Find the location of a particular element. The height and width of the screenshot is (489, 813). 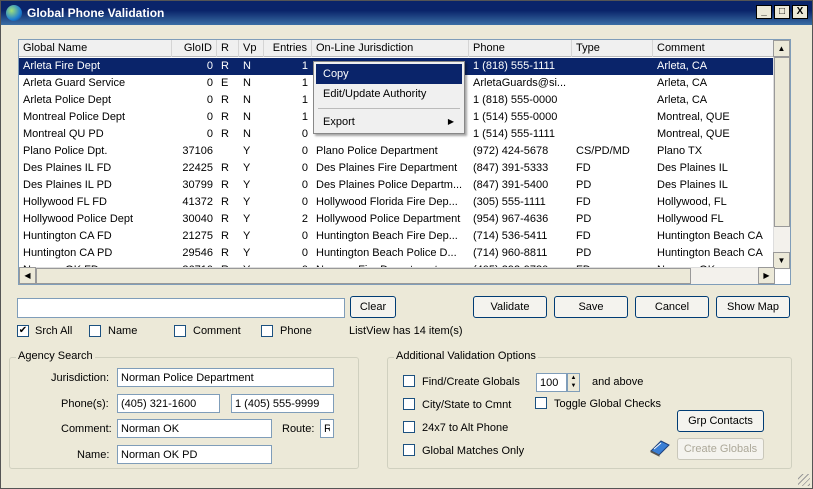

cell-global-name: Arleta Fire Dept is located at coordinates (62, 66).